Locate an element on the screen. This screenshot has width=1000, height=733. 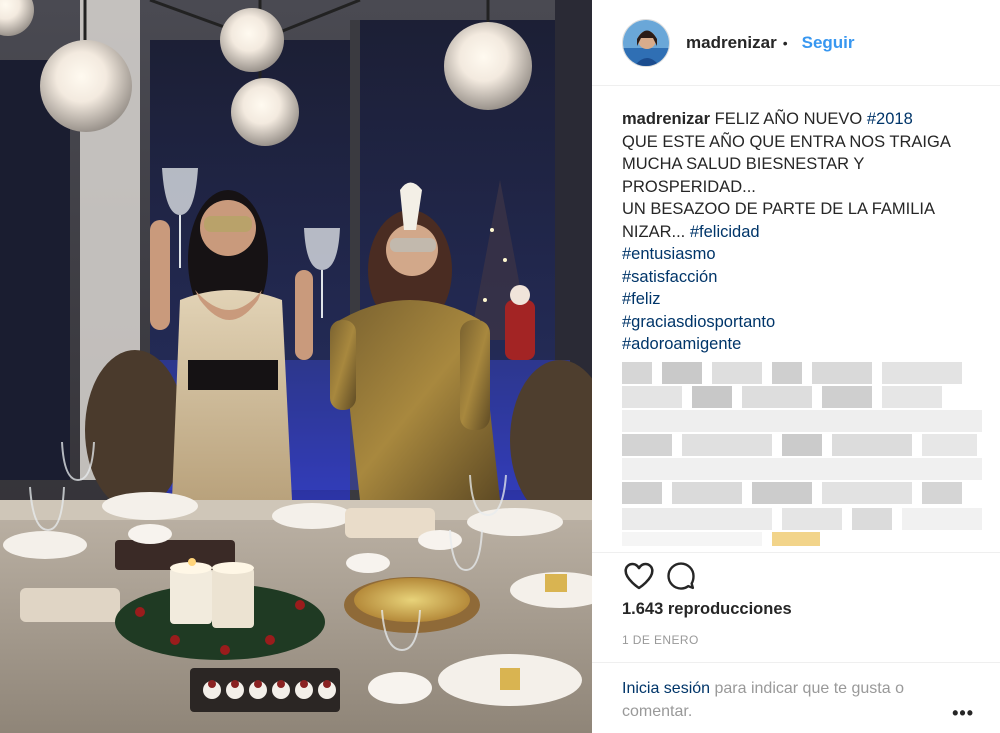
blurred-comments is located at coordinates (802, 455).